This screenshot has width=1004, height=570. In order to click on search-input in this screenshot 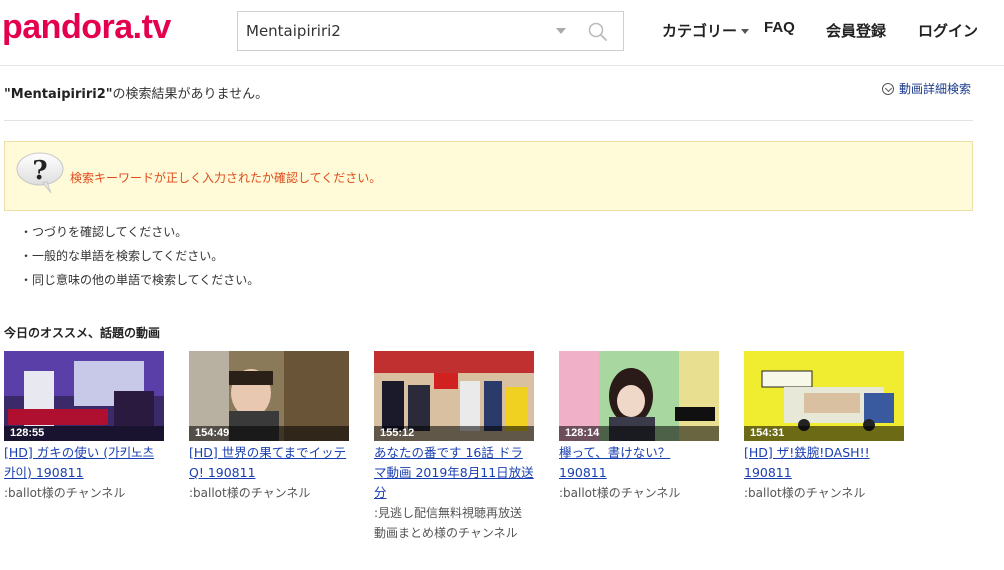, I will do `click(388, 31)`.